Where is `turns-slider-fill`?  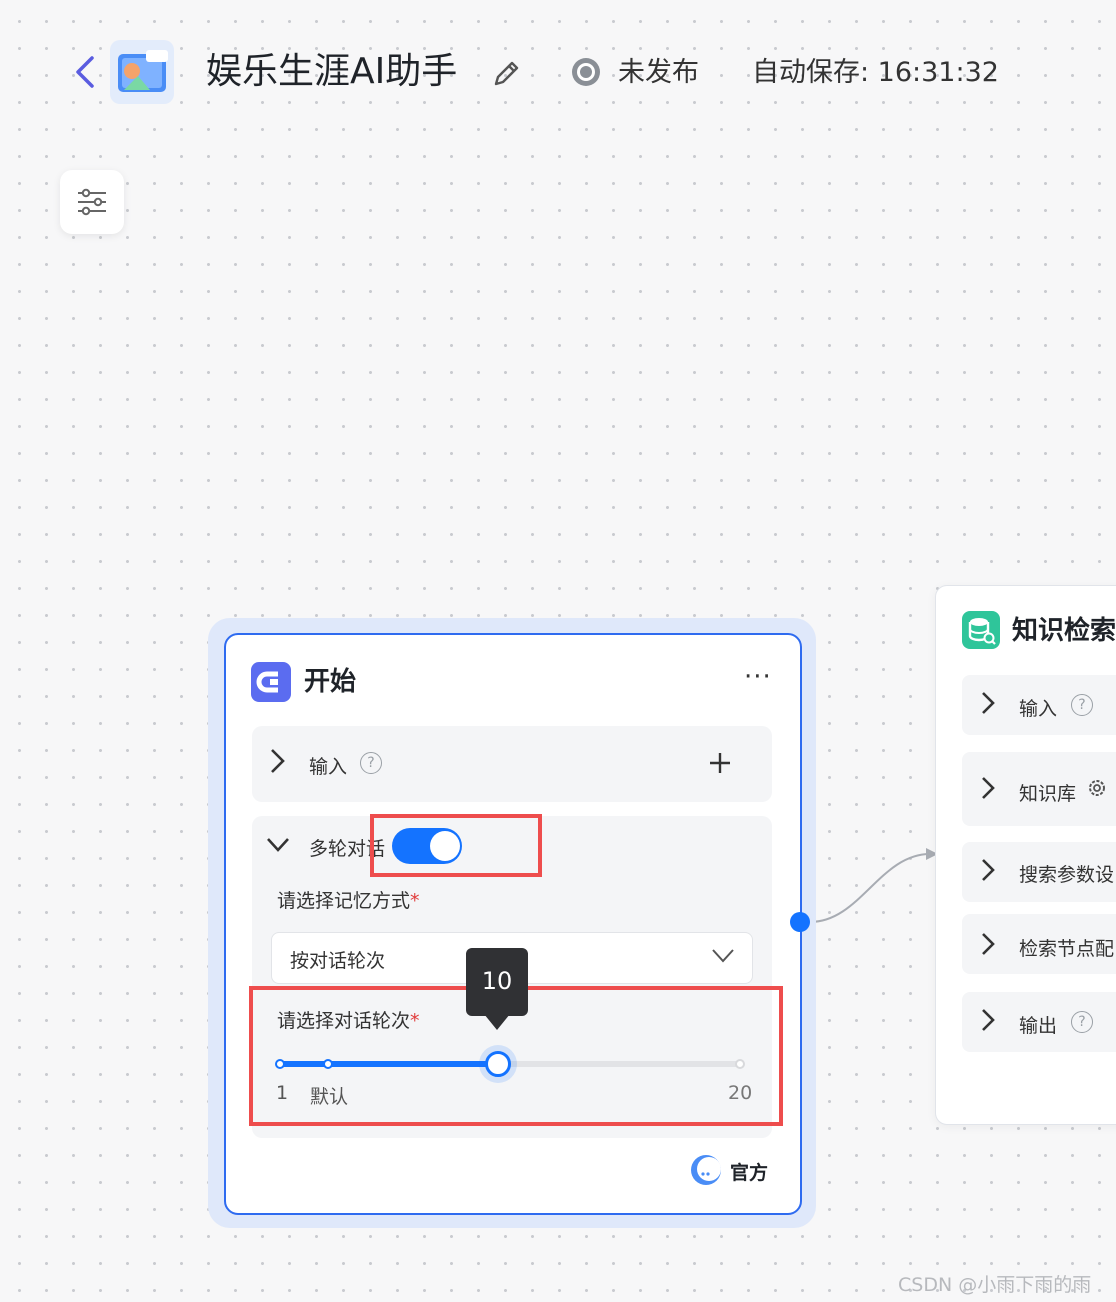
turns-slider-fill is located at coordinates (389, 1064).